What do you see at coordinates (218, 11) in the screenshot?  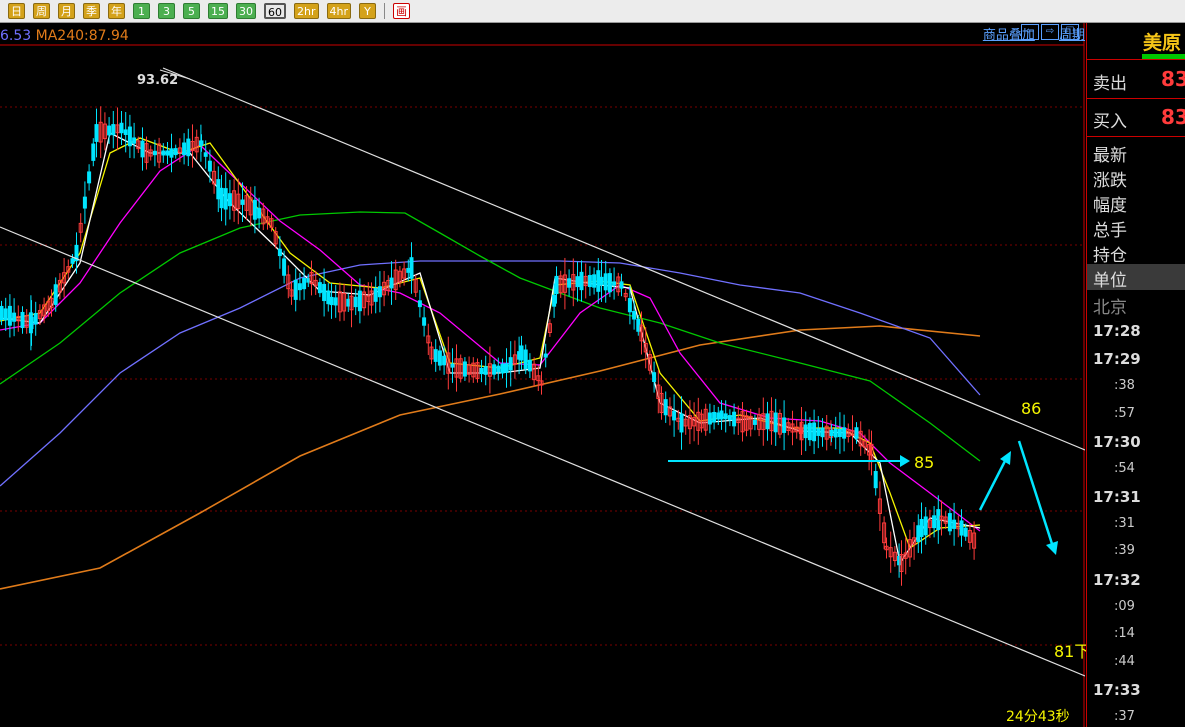 I see `period-button-8: 15` at bounding box center [218, 11].